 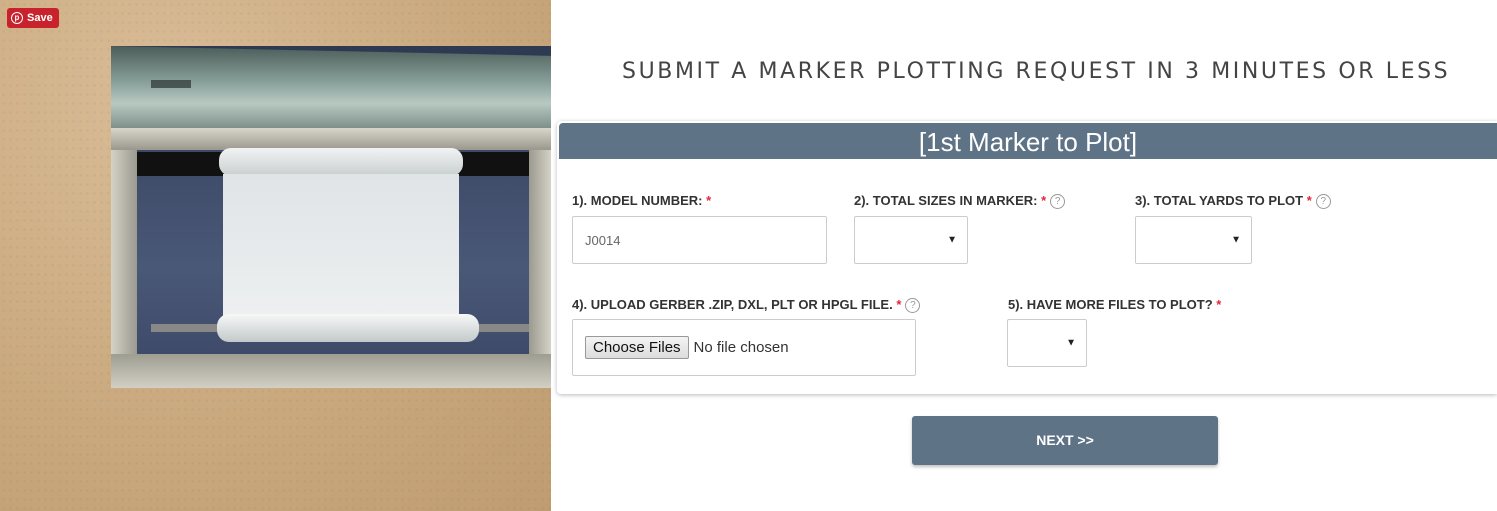 I want to click on next-button: NEXT >>, so click(x=1065, y=440).